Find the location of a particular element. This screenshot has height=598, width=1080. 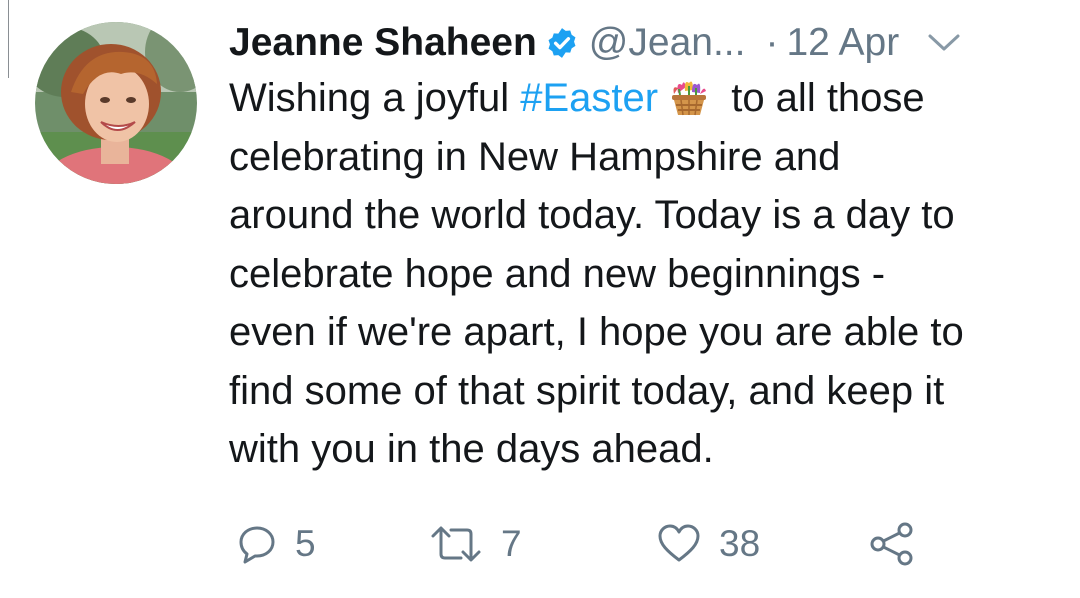

reply-count: 5 is located at coordinates (305, 543).